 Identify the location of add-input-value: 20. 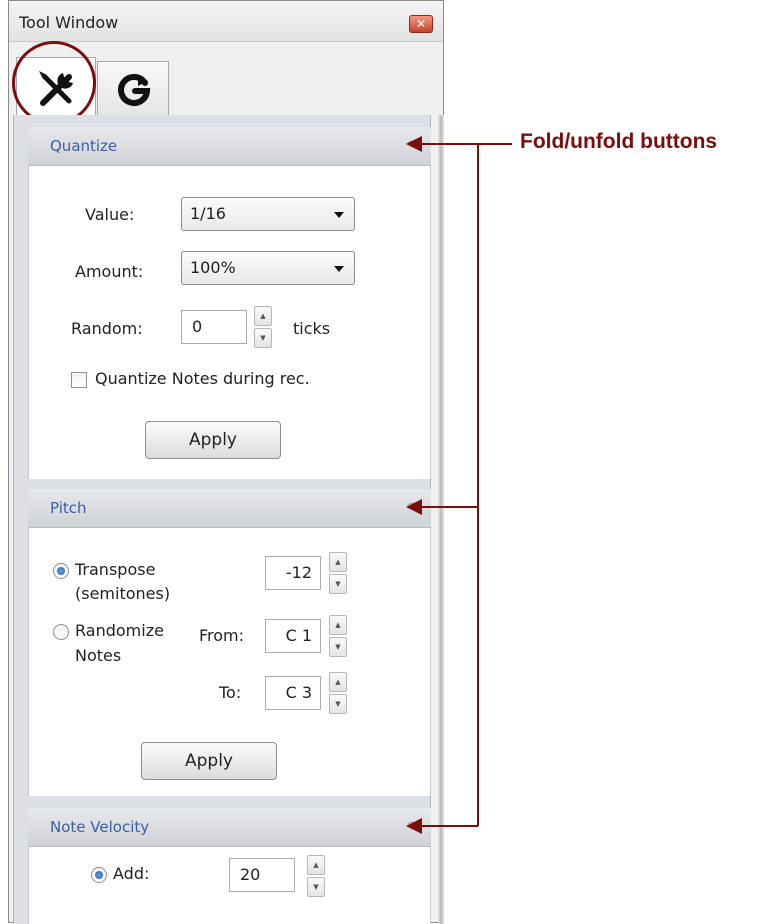
(250, 874).